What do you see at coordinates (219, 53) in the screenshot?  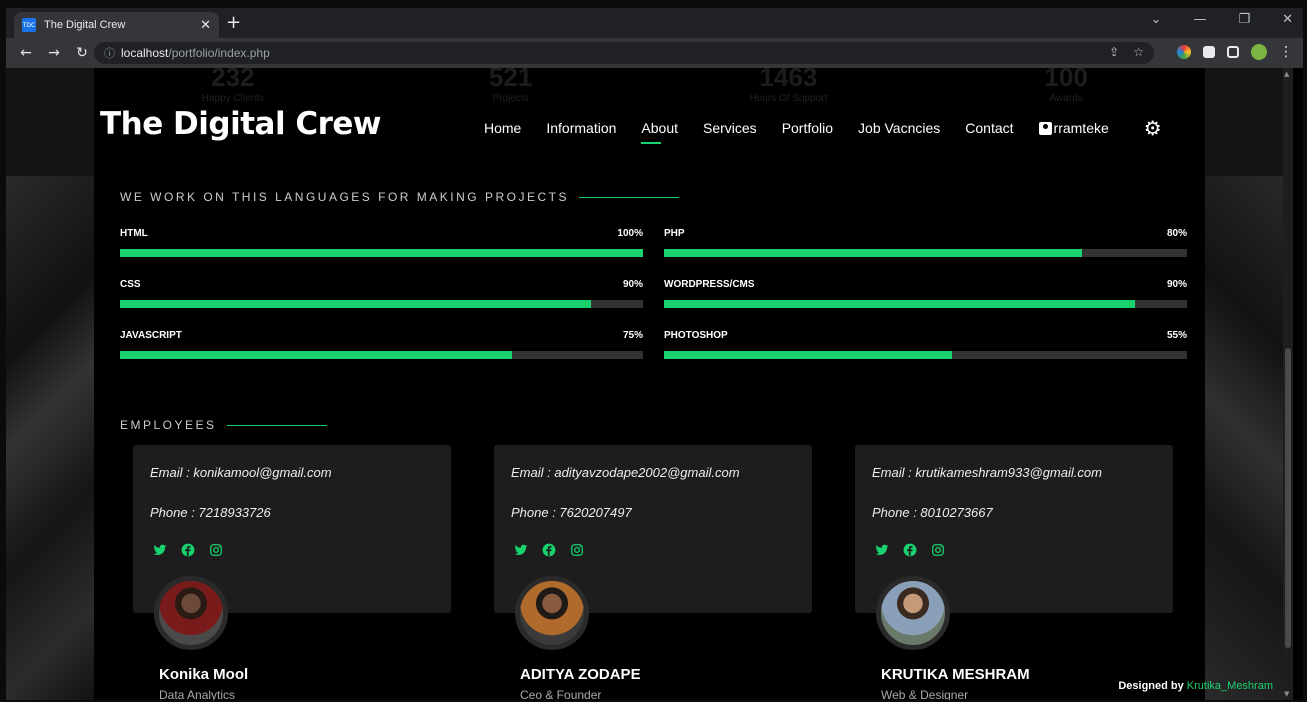 I see `url-path: /portfolio/index.php` at bounding box center [219, 53].